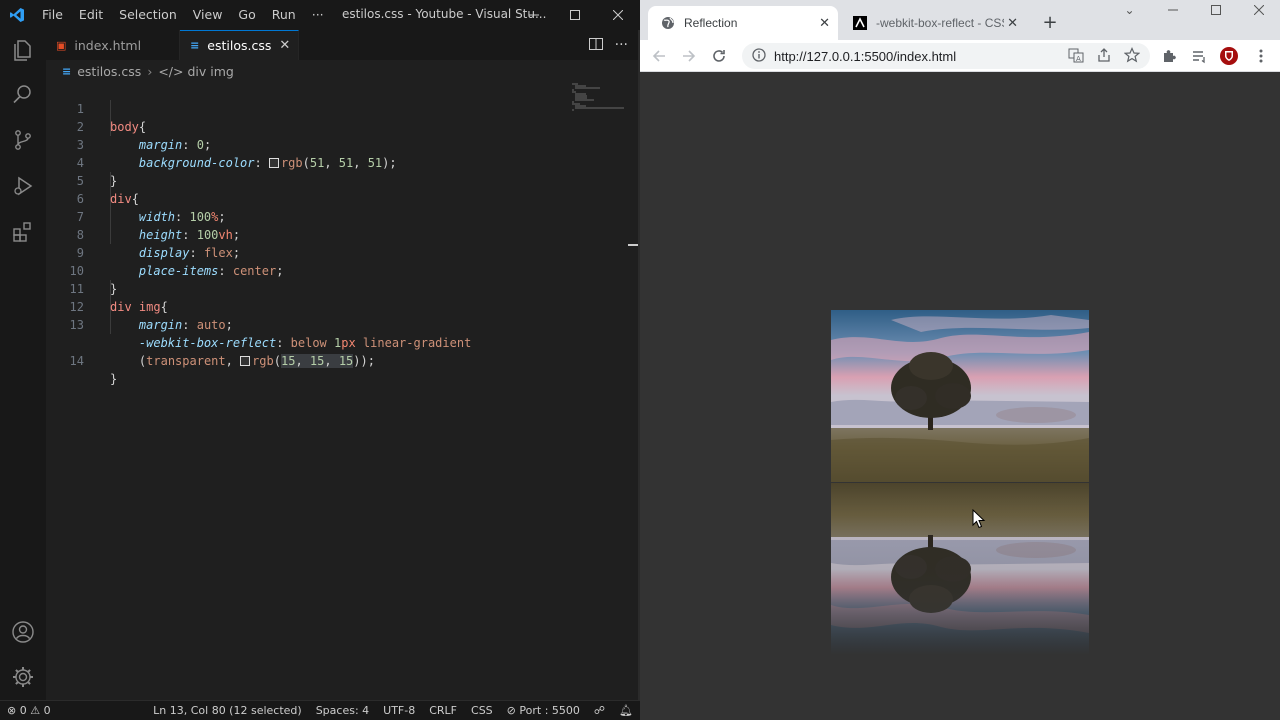  I want to click on problems-indicator: ⊗ 0 ⚠ 0, so click(29, 710).